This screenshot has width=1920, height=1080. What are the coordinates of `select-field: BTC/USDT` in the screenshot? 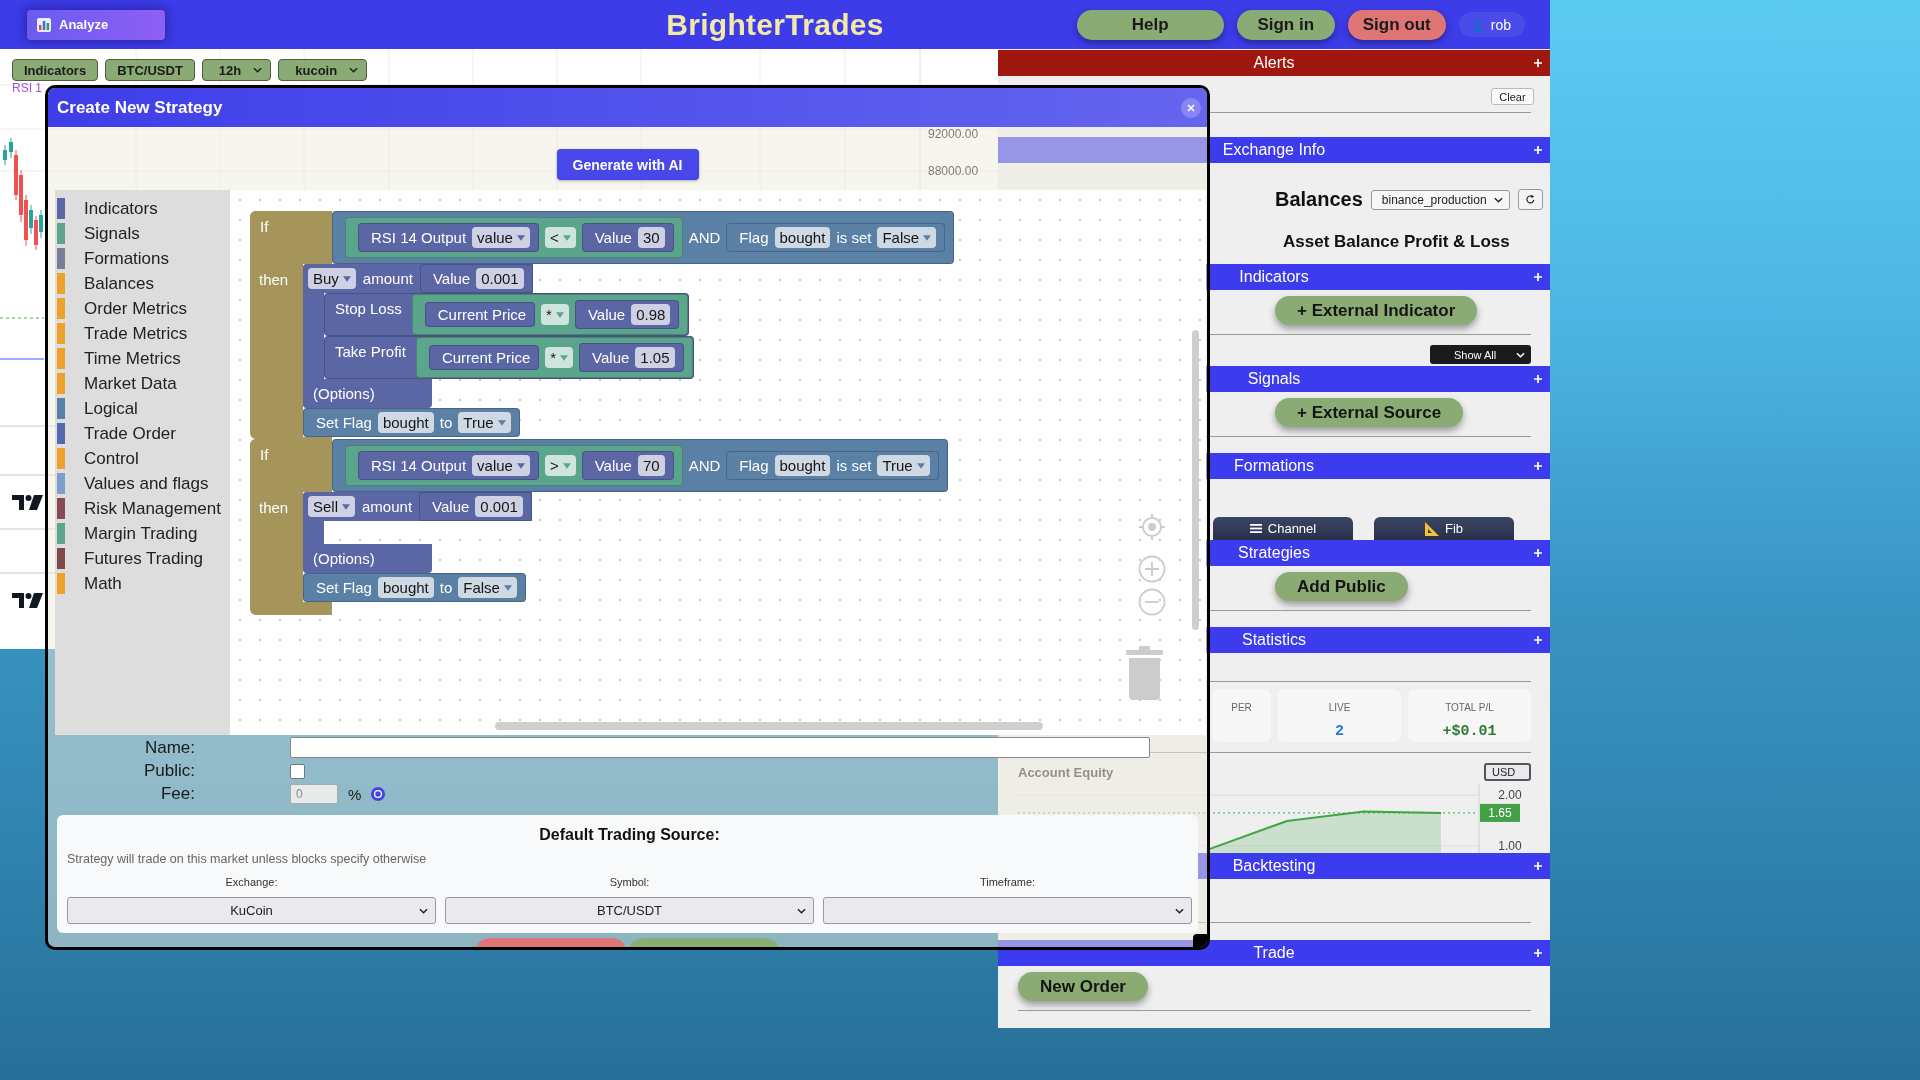 It's located at (629, 910).